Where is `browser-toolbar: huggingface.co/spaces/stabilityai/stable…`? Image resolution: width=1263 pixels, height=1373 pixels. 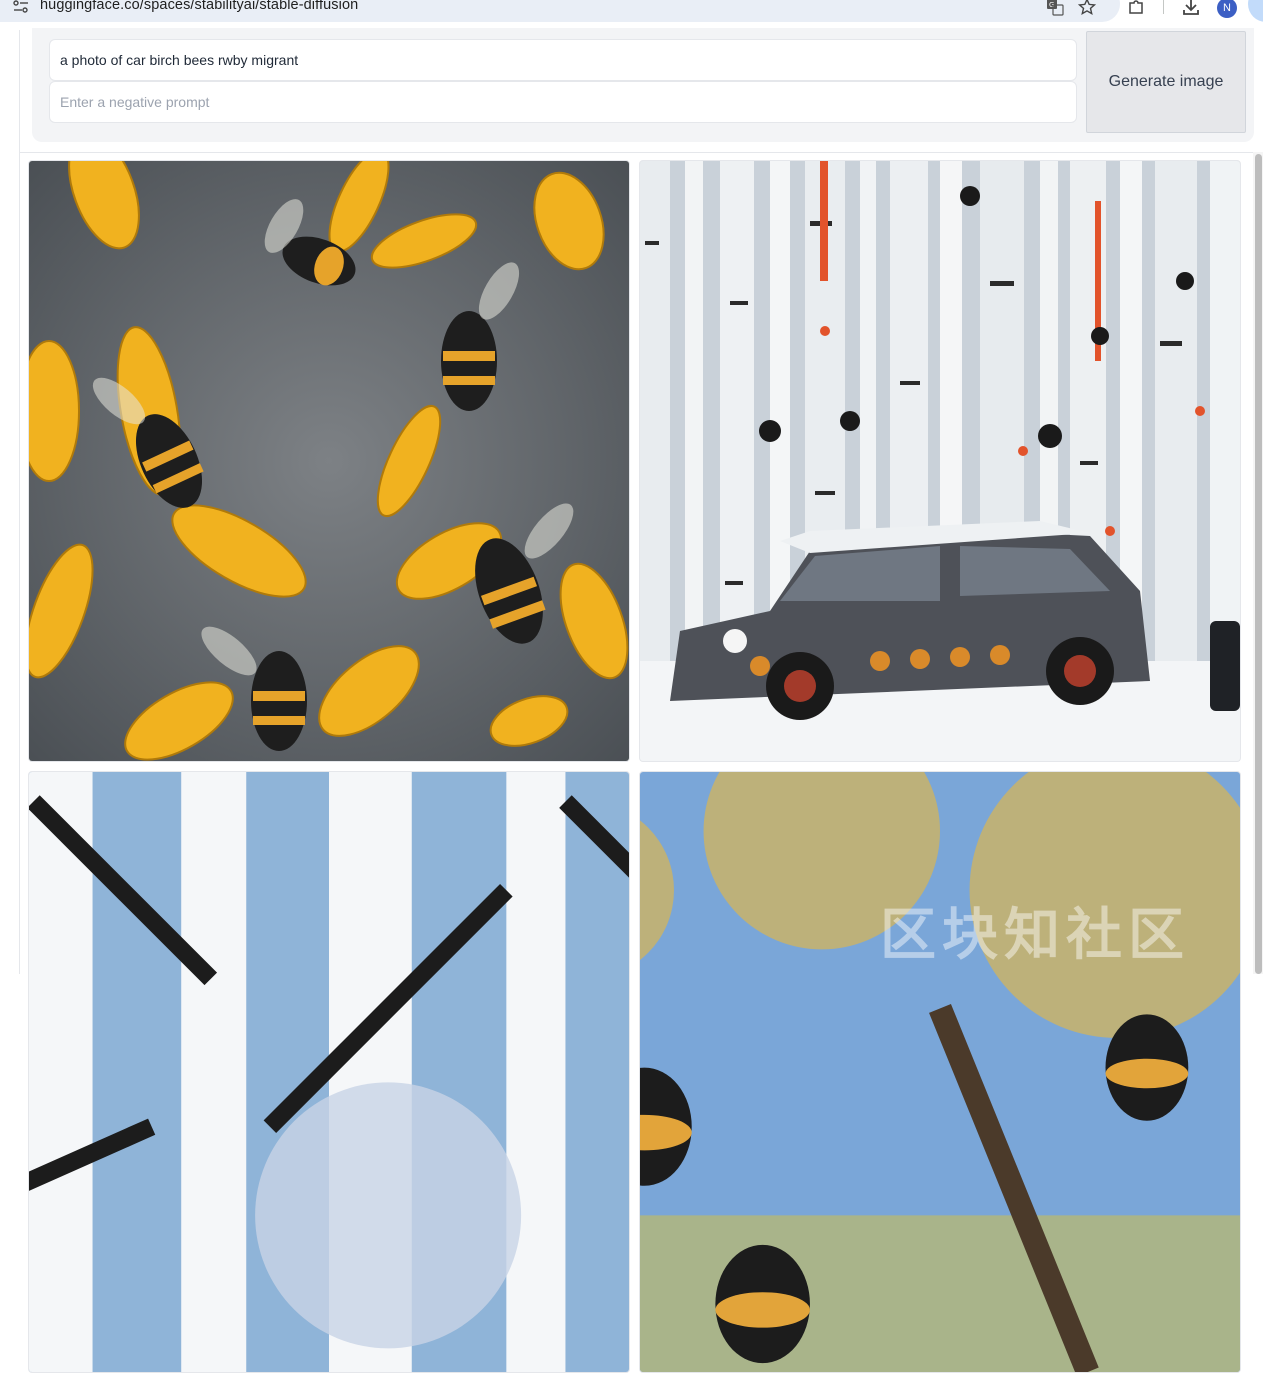
browser-toolbar: huggingface.co/spaces/stabilityai/stable… is located at coordinates (631, 15).